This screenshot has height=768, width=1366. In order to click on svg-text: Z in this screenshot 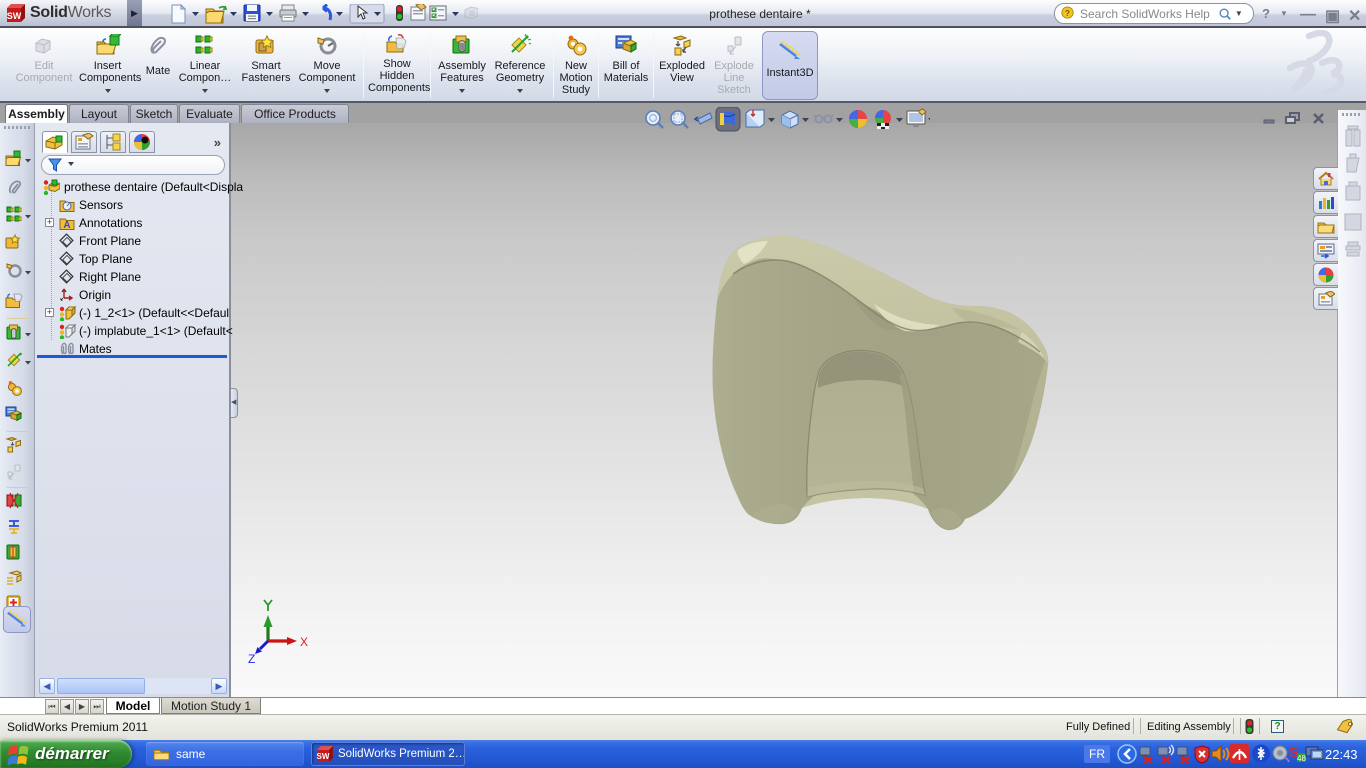, I will do `click(251, 658)`.